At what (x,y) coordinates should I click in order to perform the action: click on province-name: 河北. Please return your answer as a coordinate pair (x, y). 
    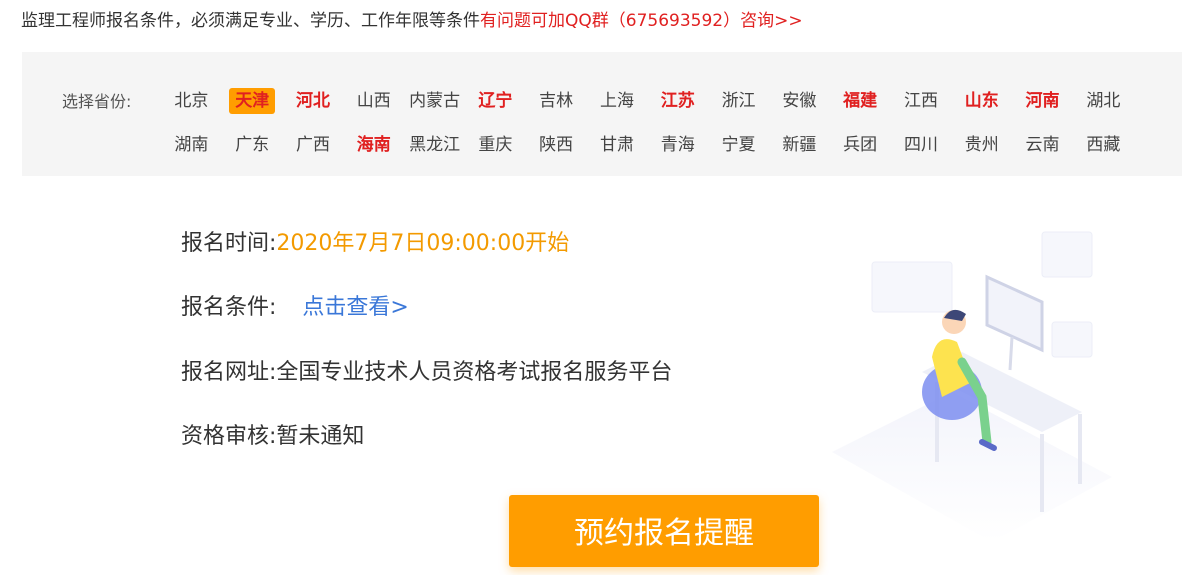
    Looking at the image, I should click on (312, 101).